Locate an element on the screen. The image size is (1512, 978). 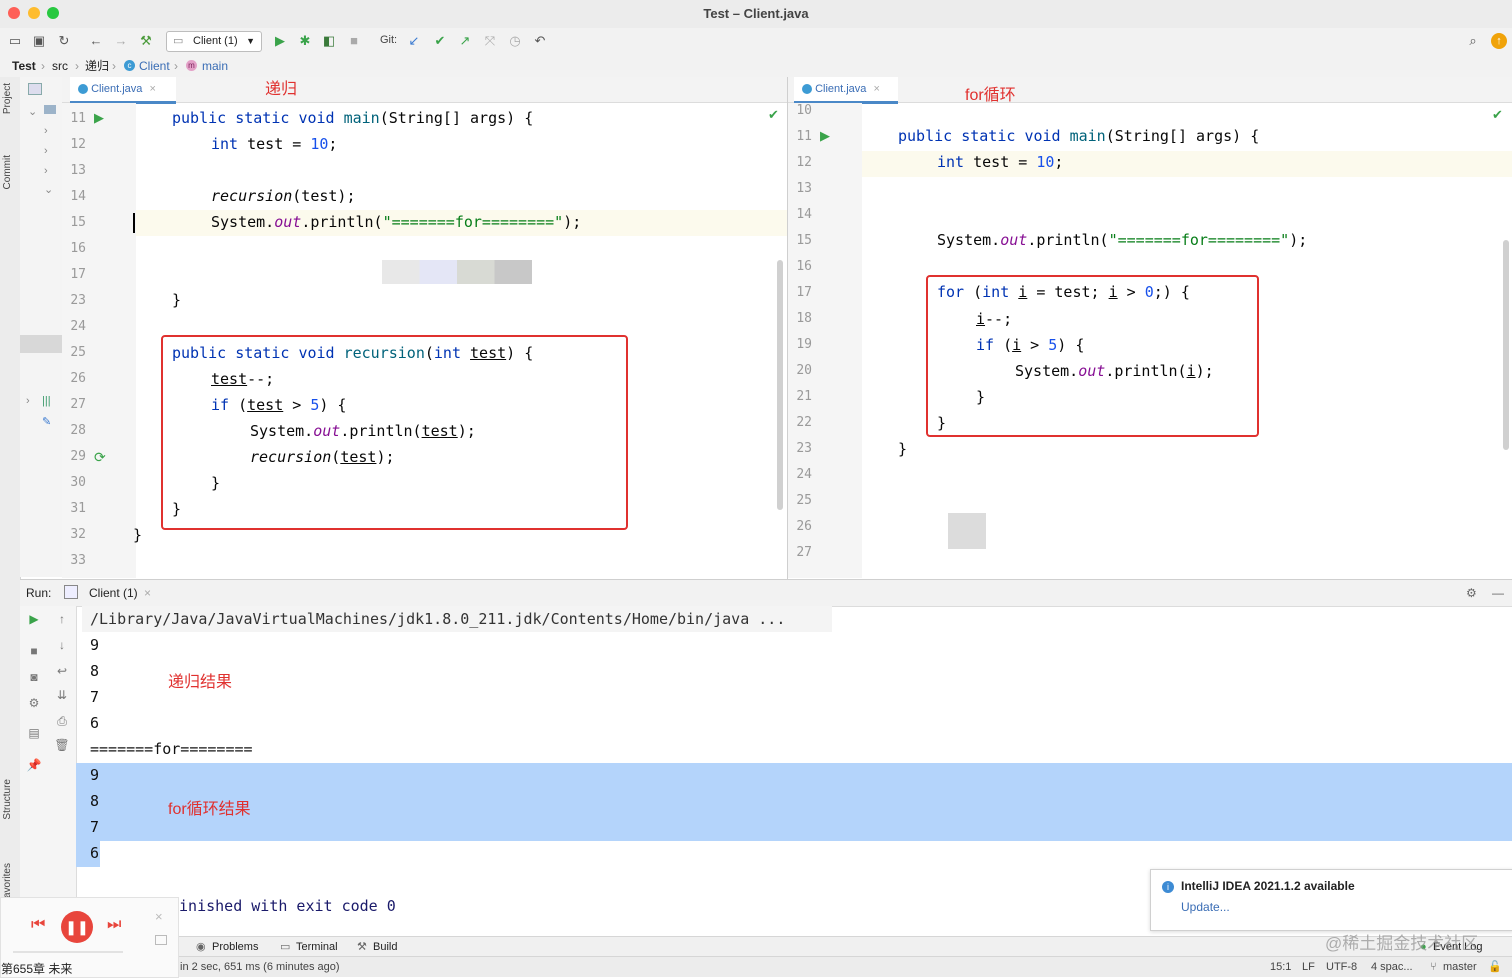
down-arrow-icon: ↓ is located at coordinates (62, 645).